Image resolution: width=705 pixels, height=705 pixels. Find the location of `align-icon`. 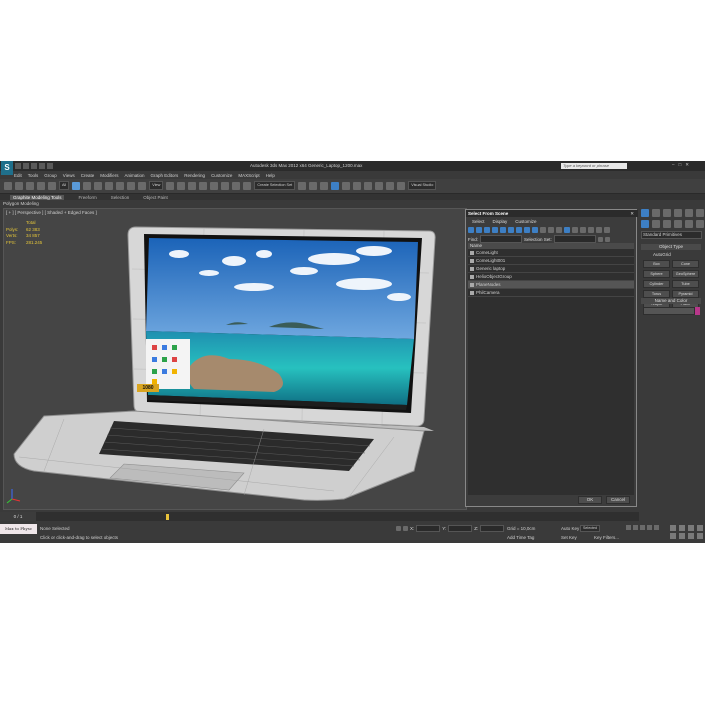

align-icon is located at coordinates (313, 185).